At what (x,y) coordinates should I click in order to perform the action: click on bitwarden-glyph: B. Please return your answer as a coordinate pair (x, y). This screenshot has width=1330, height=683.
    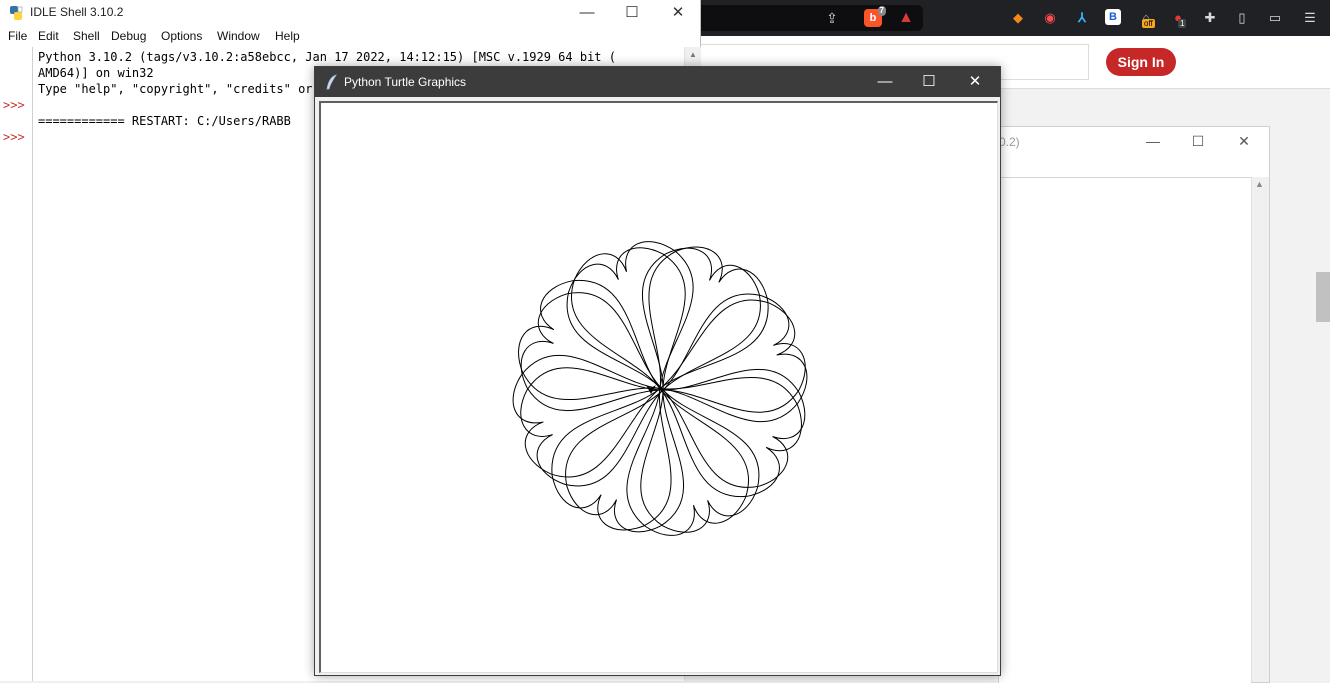
    Looking at the image, I should click on (1113, 17).